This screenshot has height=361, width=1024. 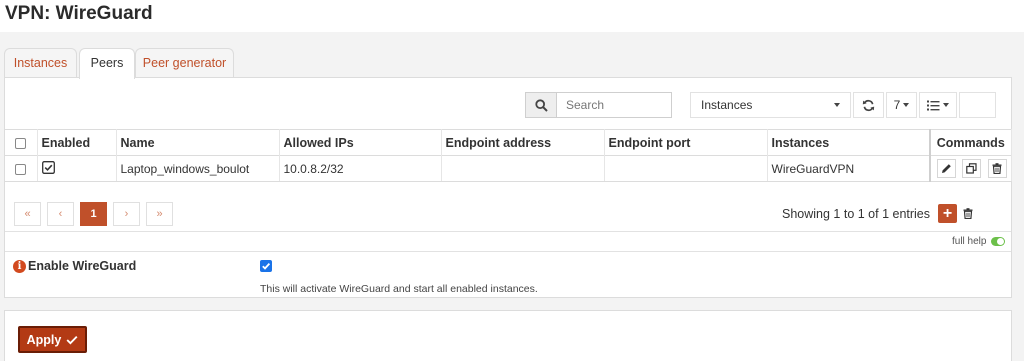 What do you see at coordinates (970, 142) in the screenshot?
I see `column-header-commands: Commands` at bounding box center [970, 142].